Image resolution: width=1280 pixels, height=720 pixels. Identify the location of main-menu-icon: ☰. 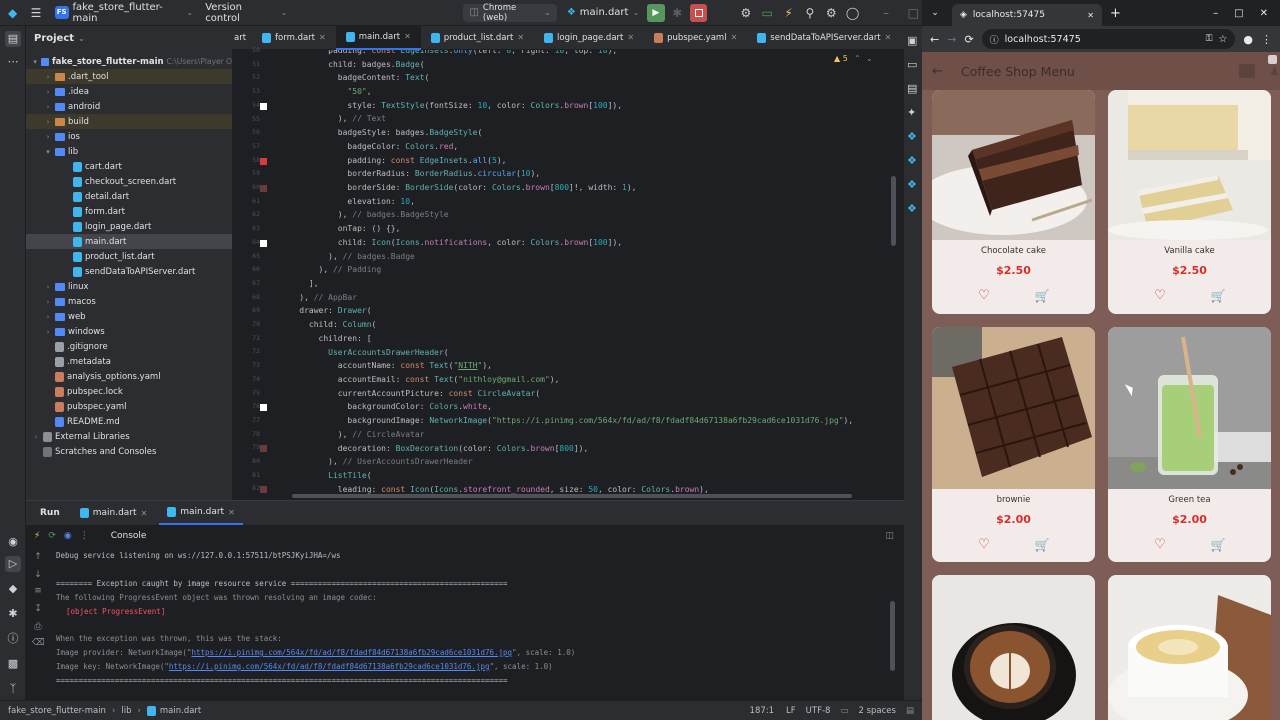
(35, 13).